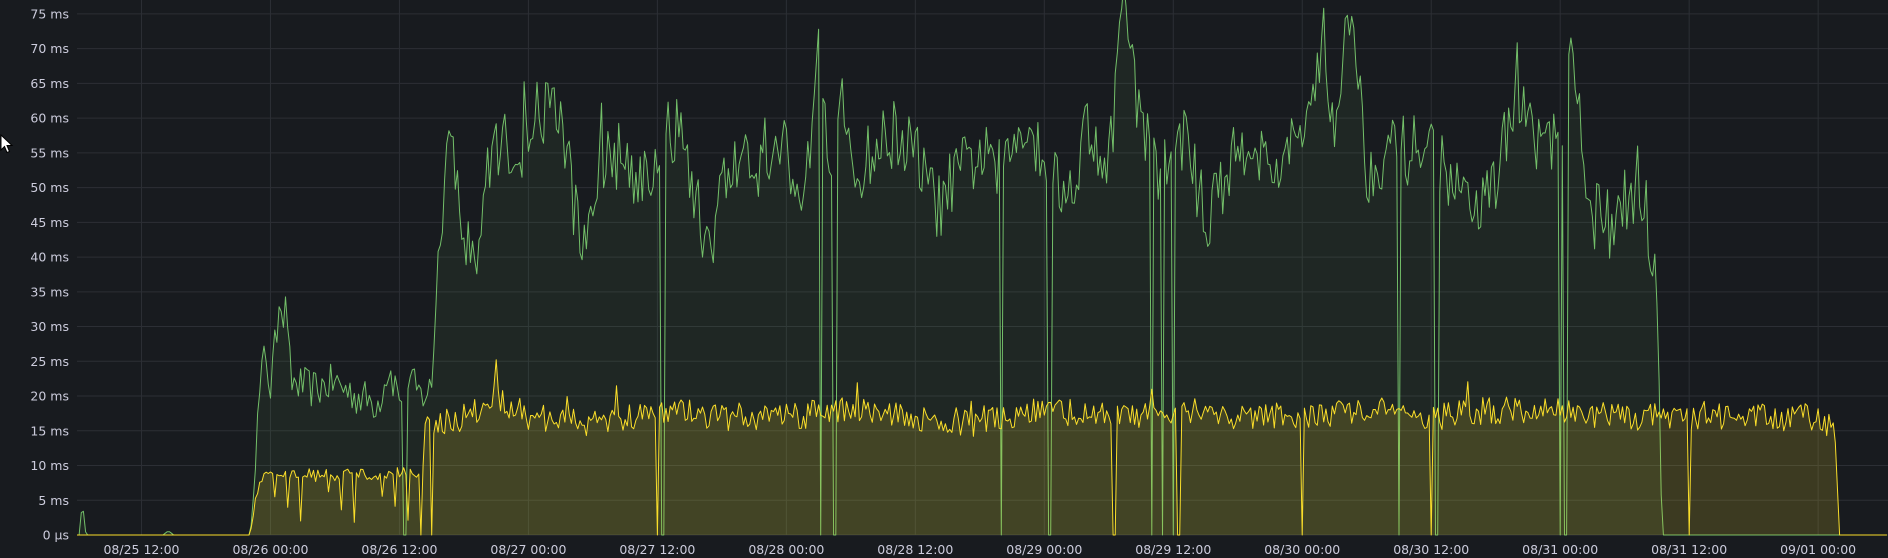 The image size is (1888, 558). I want to click on mouse-pointer-icon, so click(7, 143).